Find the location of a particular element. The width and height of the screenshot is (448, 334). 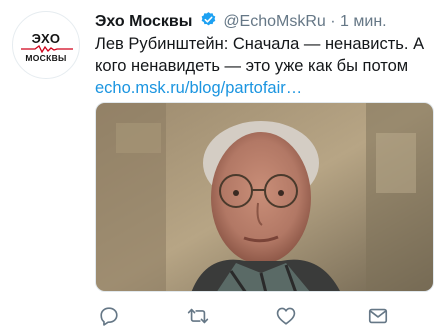

mail-icon is located at coordinates (378, 316).